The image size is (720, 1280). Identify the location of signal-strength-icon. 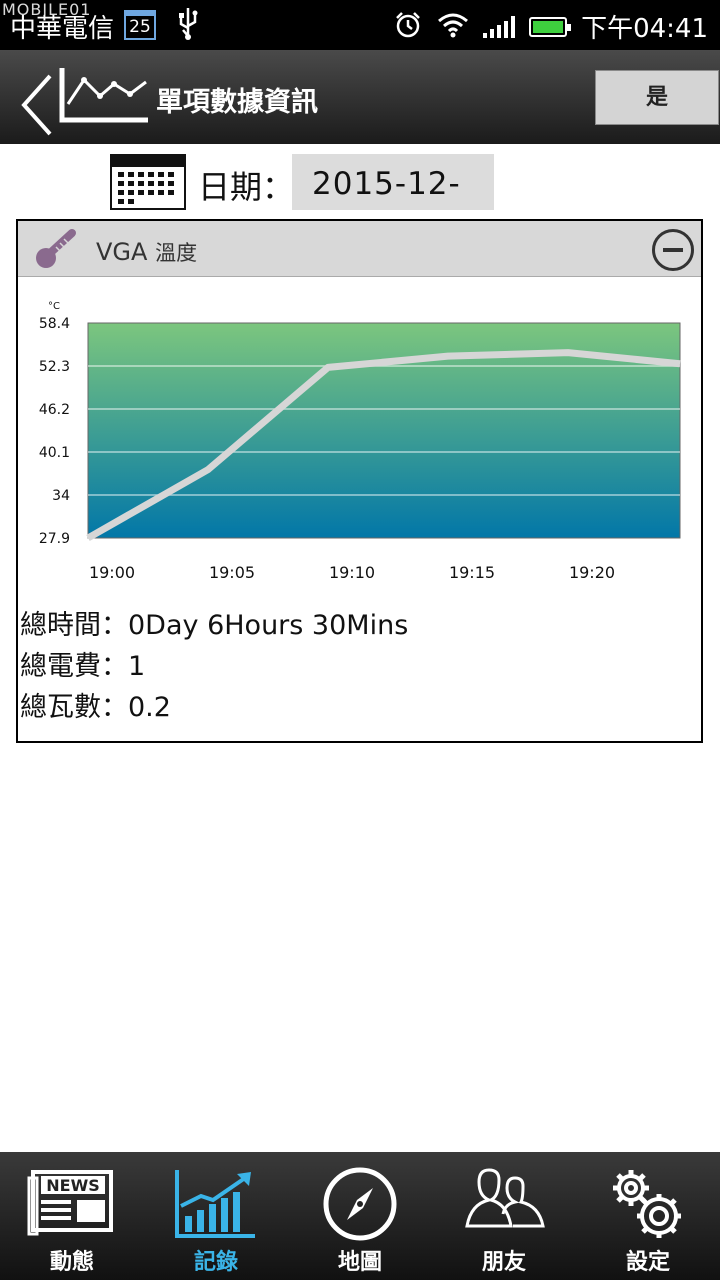
(499, 26).